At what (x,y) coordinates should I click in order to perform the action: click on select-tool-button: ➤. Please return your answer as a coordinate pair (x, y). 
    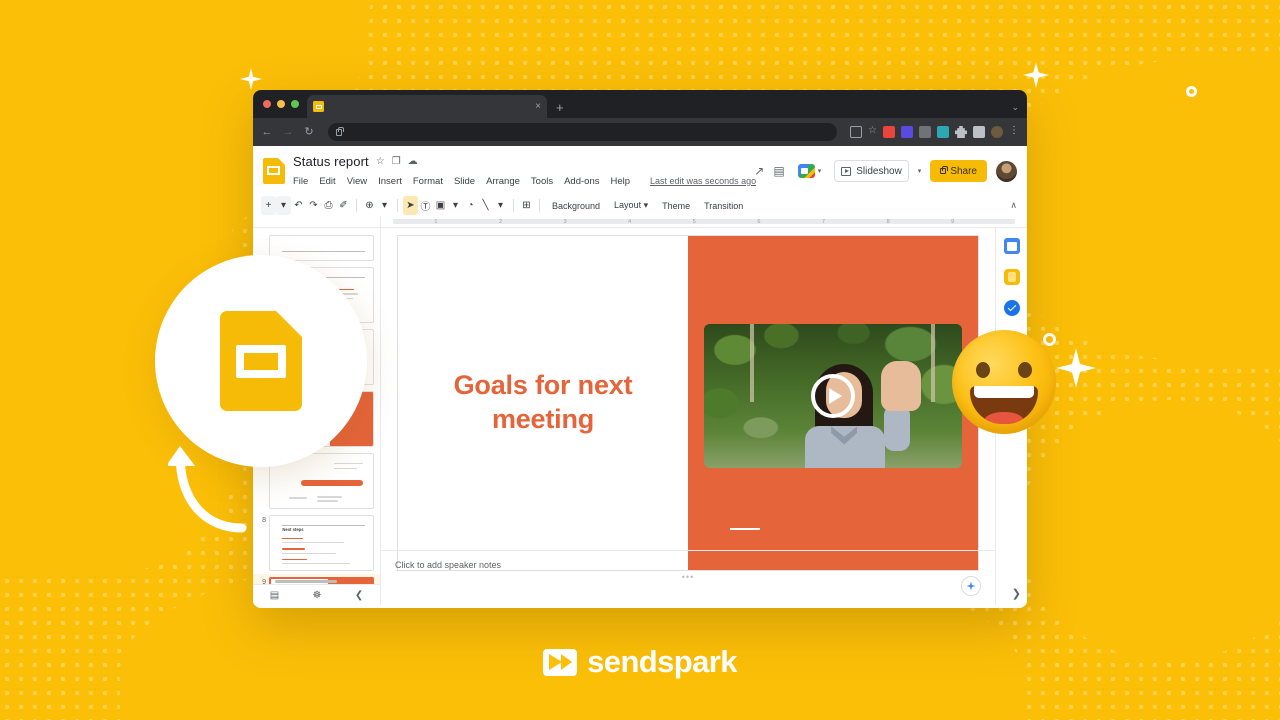
    Looking at the image, I should click on (410, 205).